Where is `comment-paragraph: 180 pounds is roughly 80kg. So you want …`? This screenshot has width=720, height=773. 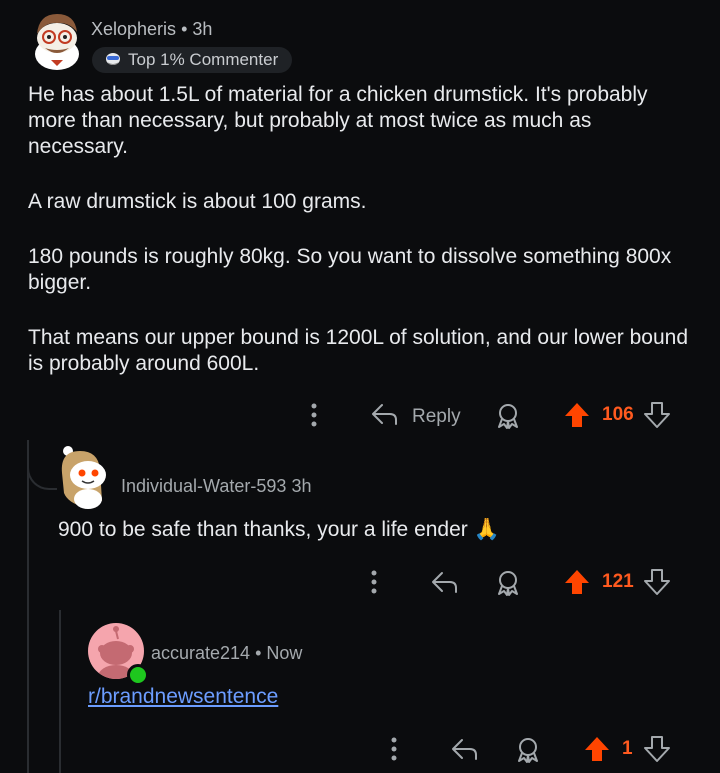 comment-paragraph: 180 pounds is roughly 80kg. So you want … is located at coordinates (350, 269).